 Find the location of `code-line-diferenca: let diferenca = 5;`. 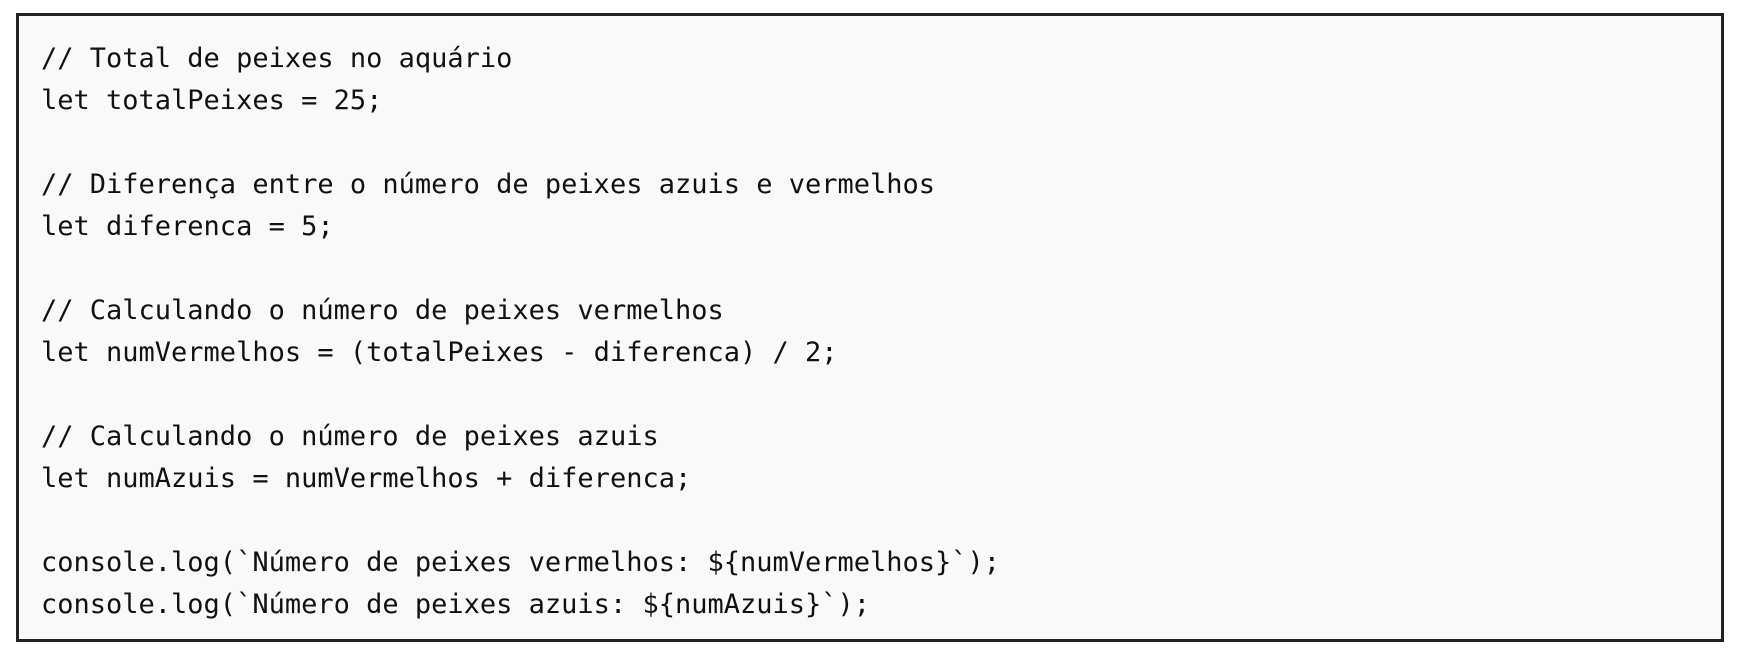

code-line-diferenca: let diferenca = 5; is located at coordinates (187, 226).